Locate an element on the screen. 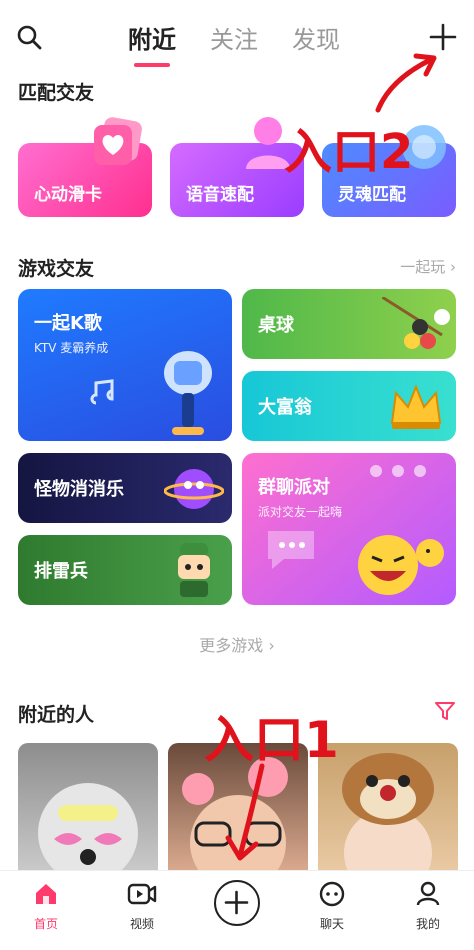 The width and height of the screenshot is (474, 950). more-games-label: 更多游戏 is located at coordinates (231, 645).